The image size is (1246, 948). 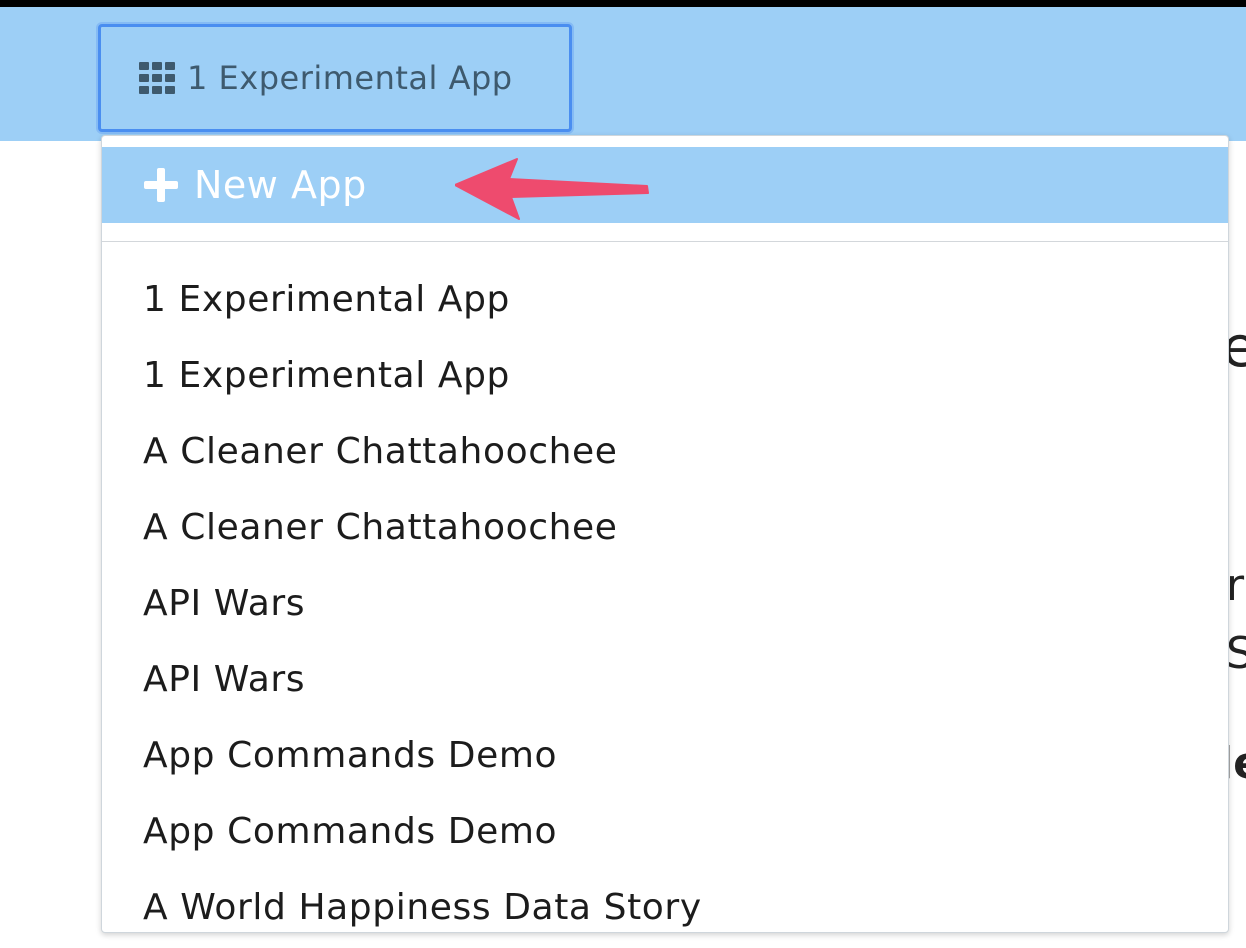 I want to click on app-list-item: A World Happiness Data Story, so click(x=665, y=901).